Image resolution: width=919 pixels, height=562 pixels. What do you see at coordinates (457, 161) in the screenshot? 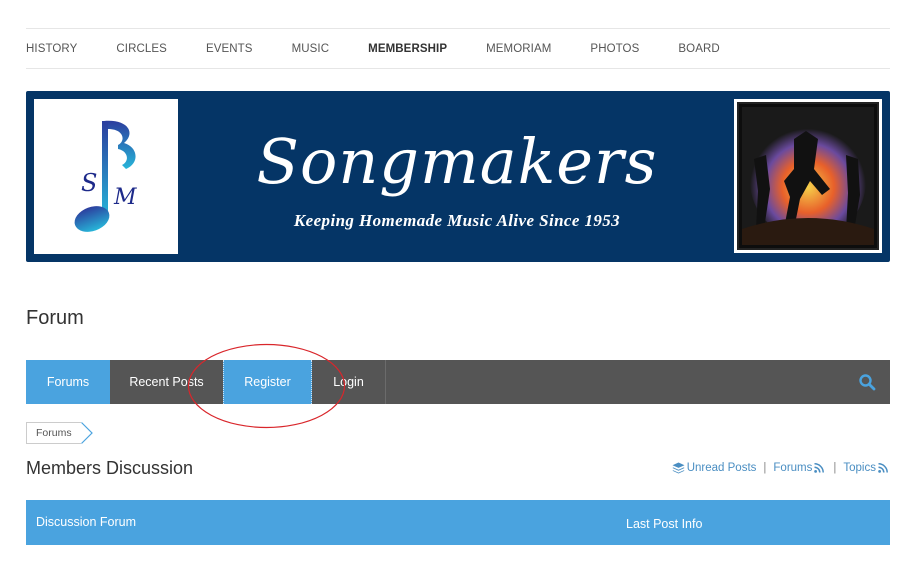
I see `banner-title: Songmakers` at bounding box center [457, 161].